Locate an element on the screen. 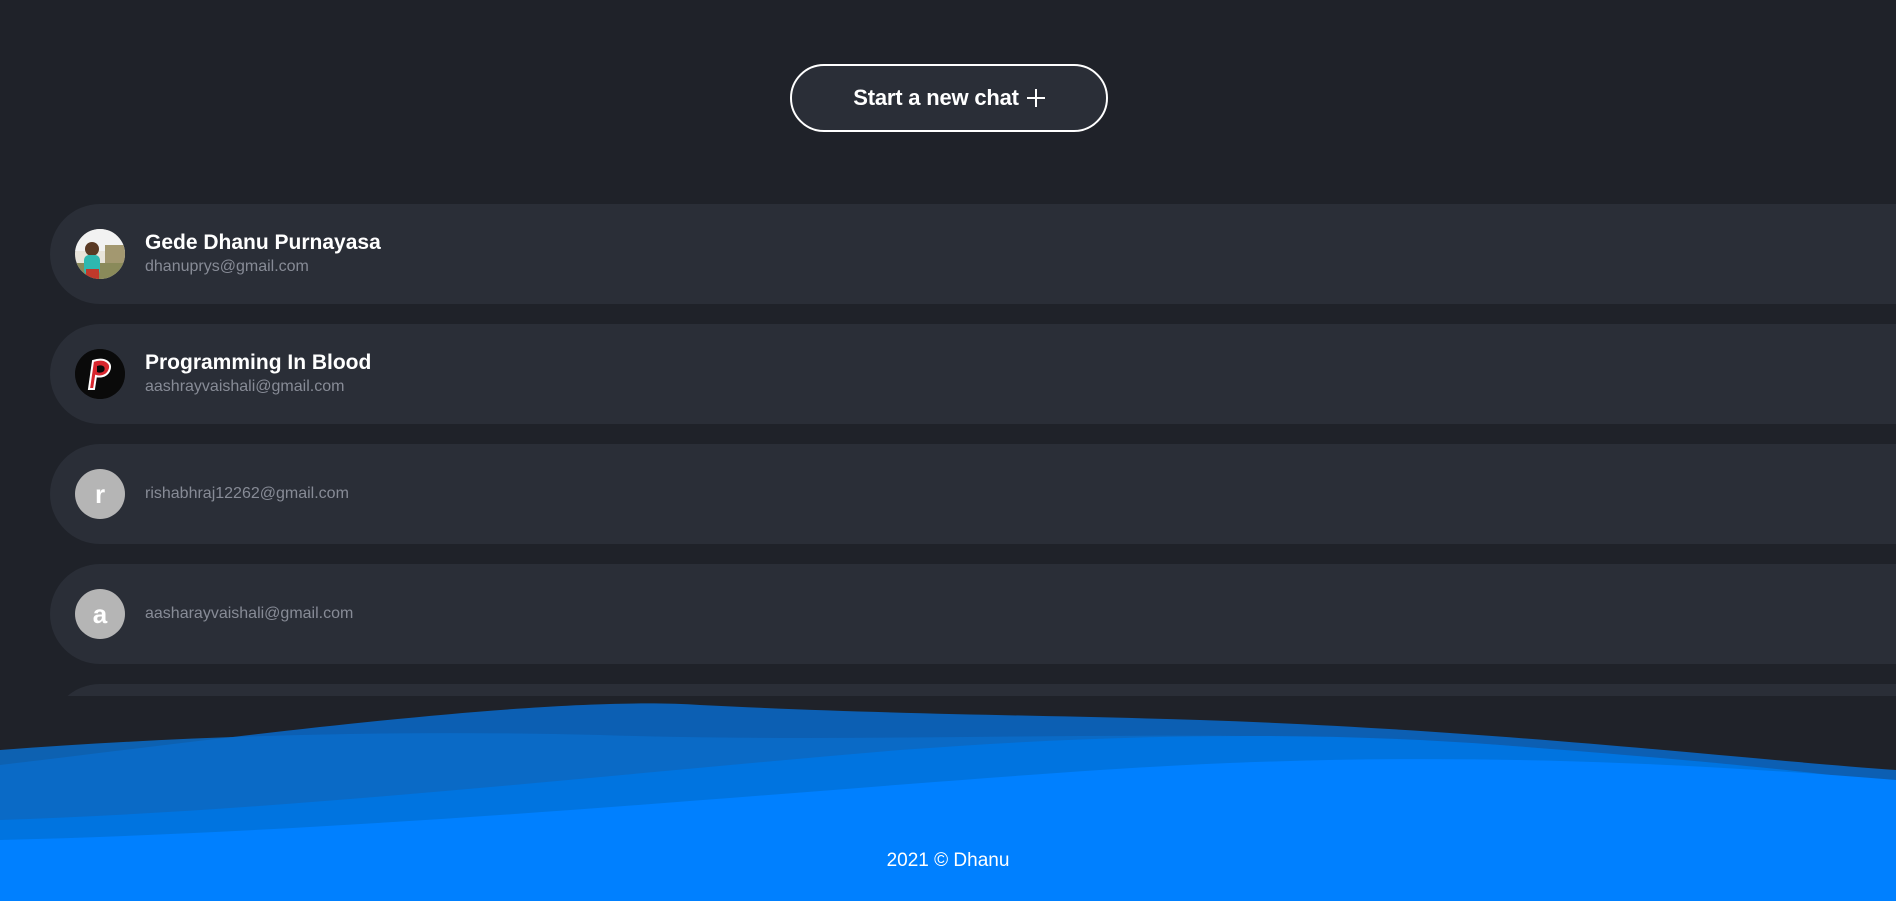  plus-icon is located at coordinates (1035, 98).